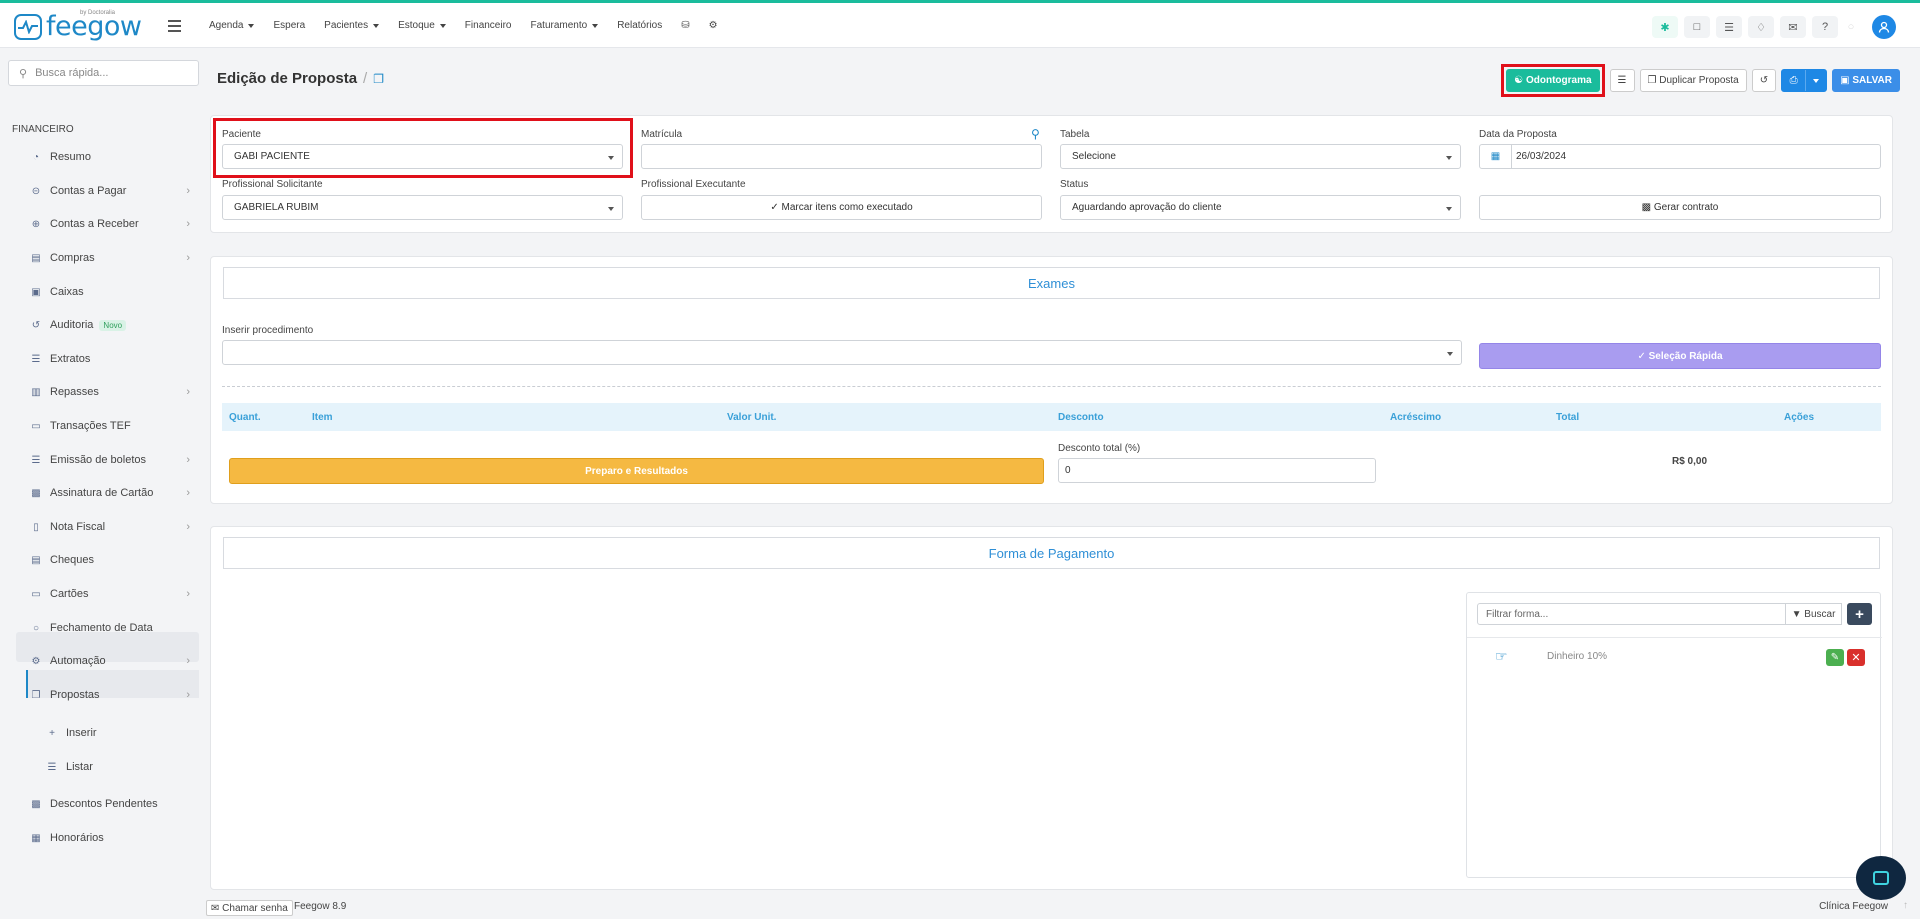 Image resolution: width=1920 pixels, height=919 pixels. What do you see at coordinates (1884, 27) in the screenshot?
I see `user-avatar` at bounding box center [1884, 27].